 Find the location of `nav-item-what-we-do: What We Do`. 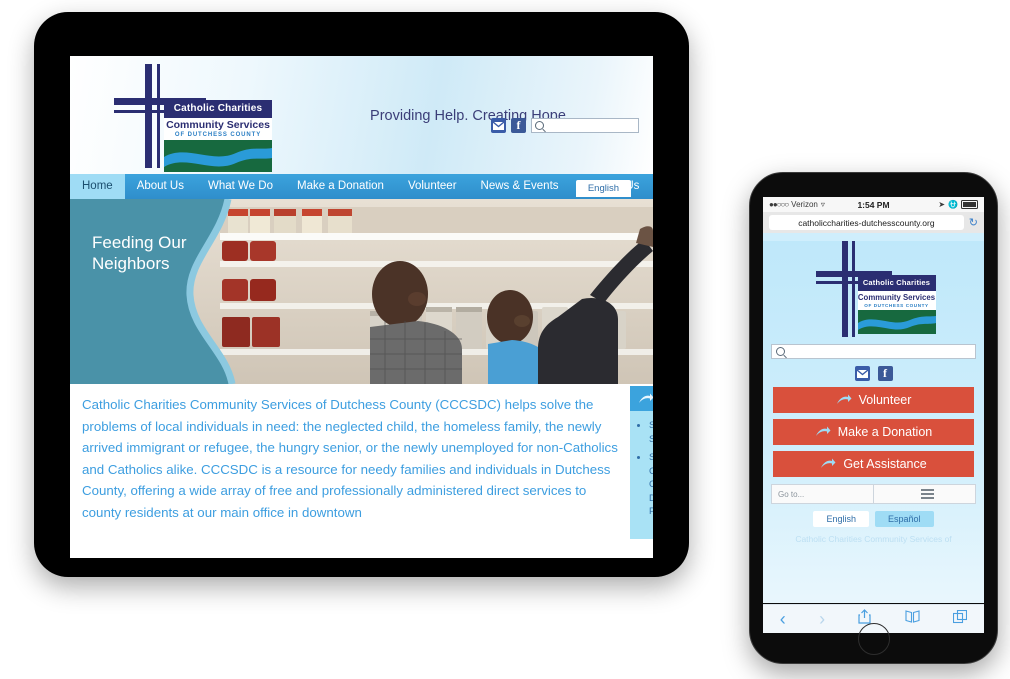

nav-item-what-we-do: What We Do is located at coordinates (240, 186).